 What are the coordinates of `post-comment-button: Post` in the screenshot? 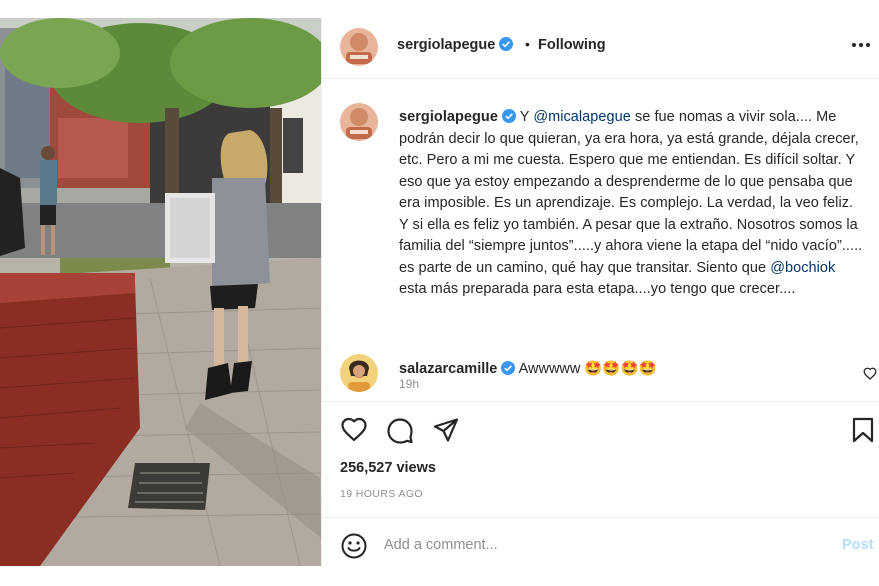 It's located at (857, 545).